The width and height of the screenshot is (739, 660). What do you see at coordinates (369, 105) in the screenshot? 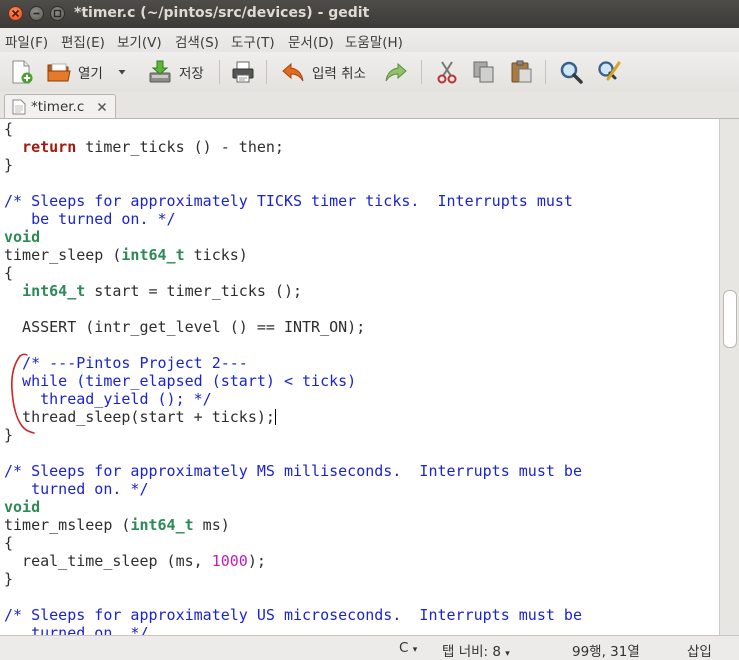
I see `document-tabs: *timer.c` at bounding box center [369, 105].